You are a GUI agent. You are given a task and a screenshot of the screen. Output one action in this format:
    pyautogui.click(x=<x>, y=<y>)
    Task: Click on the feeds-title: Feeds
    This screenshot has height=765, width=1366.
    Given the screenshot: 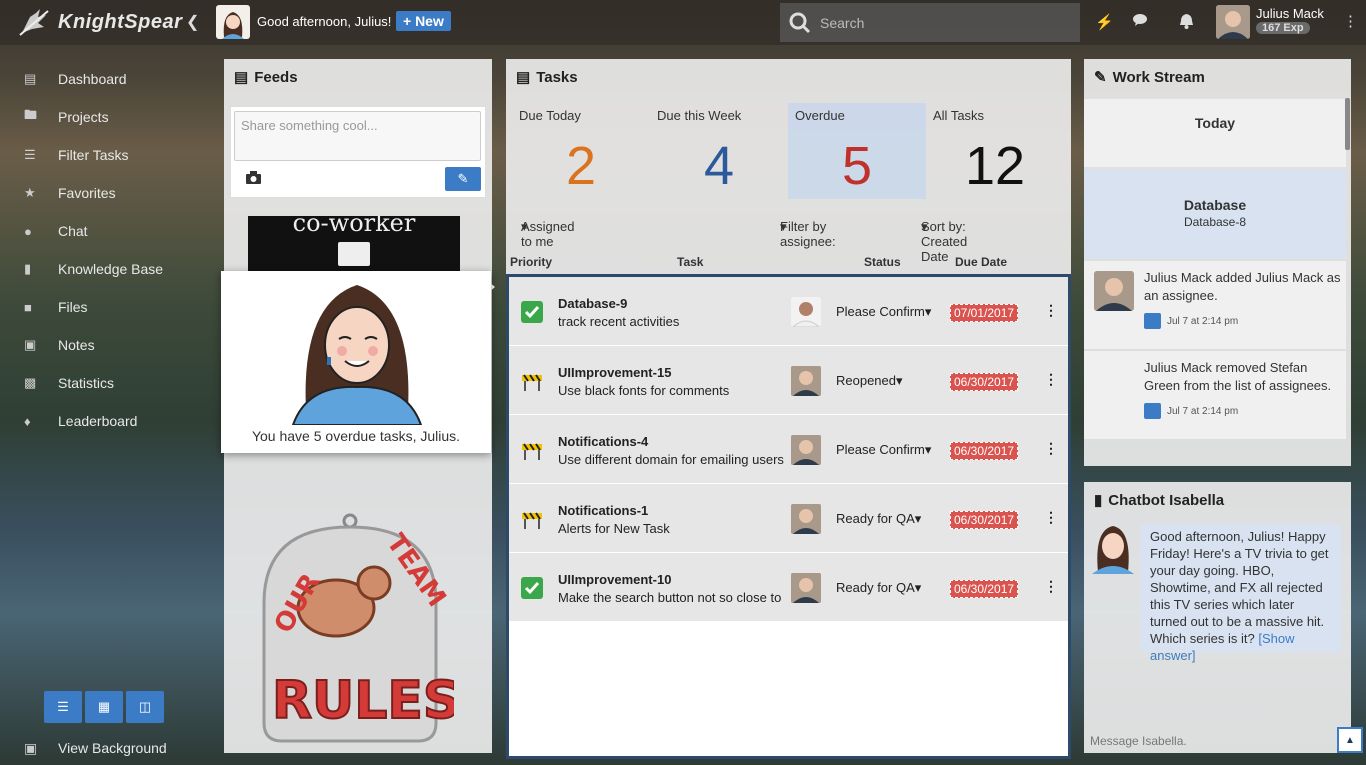 What is the action you would take?
    pyautogui.click(x=276, y=77)
    